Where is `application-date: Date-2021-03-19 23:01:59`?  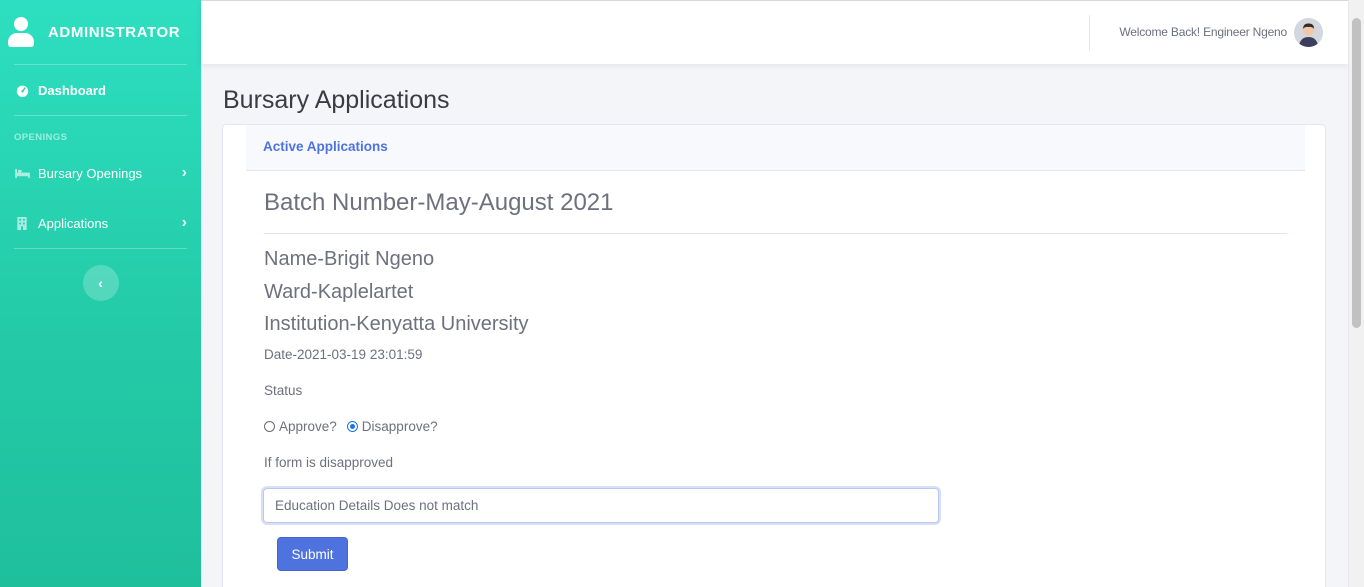 application-date: Date-2021-03-19 23:01:59 is located at coordinates (343, 354).